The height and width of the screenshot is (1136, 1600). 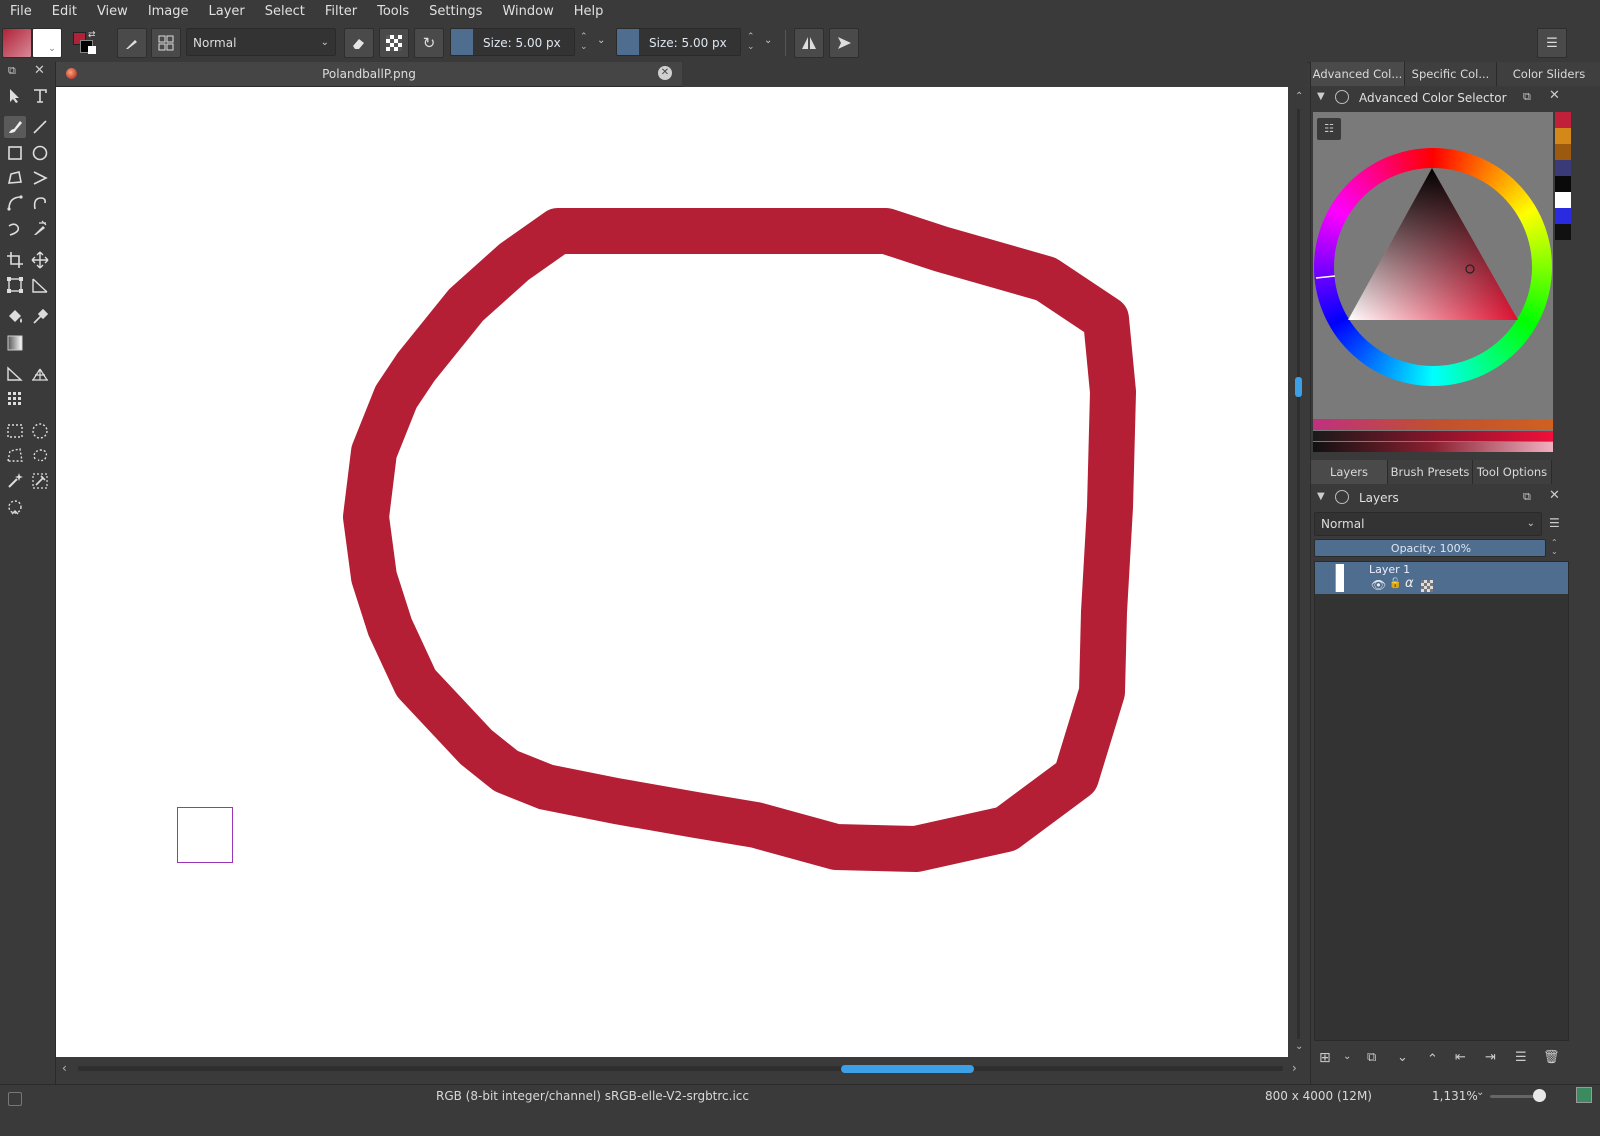 What do you see at coordinates (40, 153) in the screenshot?
I see `ellipse-tool` at bounding box center [40, 153].